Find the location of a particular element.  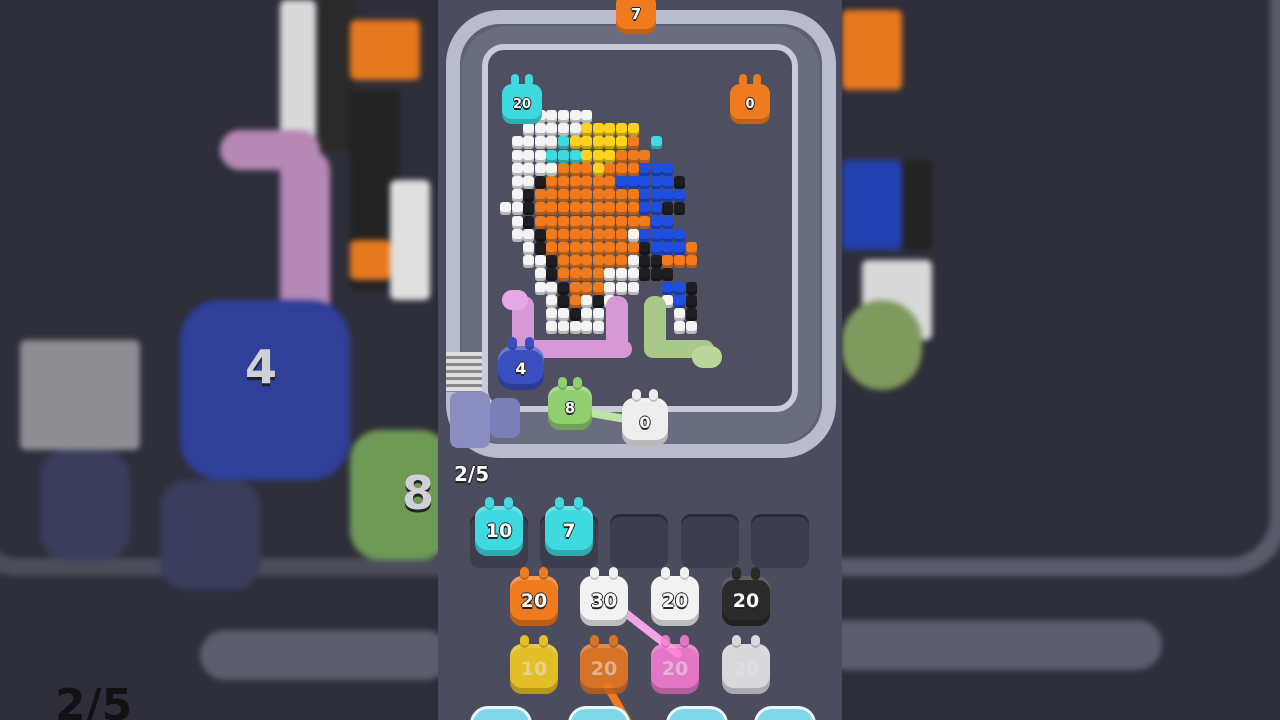

launcher is located at coordinates (470, 420).